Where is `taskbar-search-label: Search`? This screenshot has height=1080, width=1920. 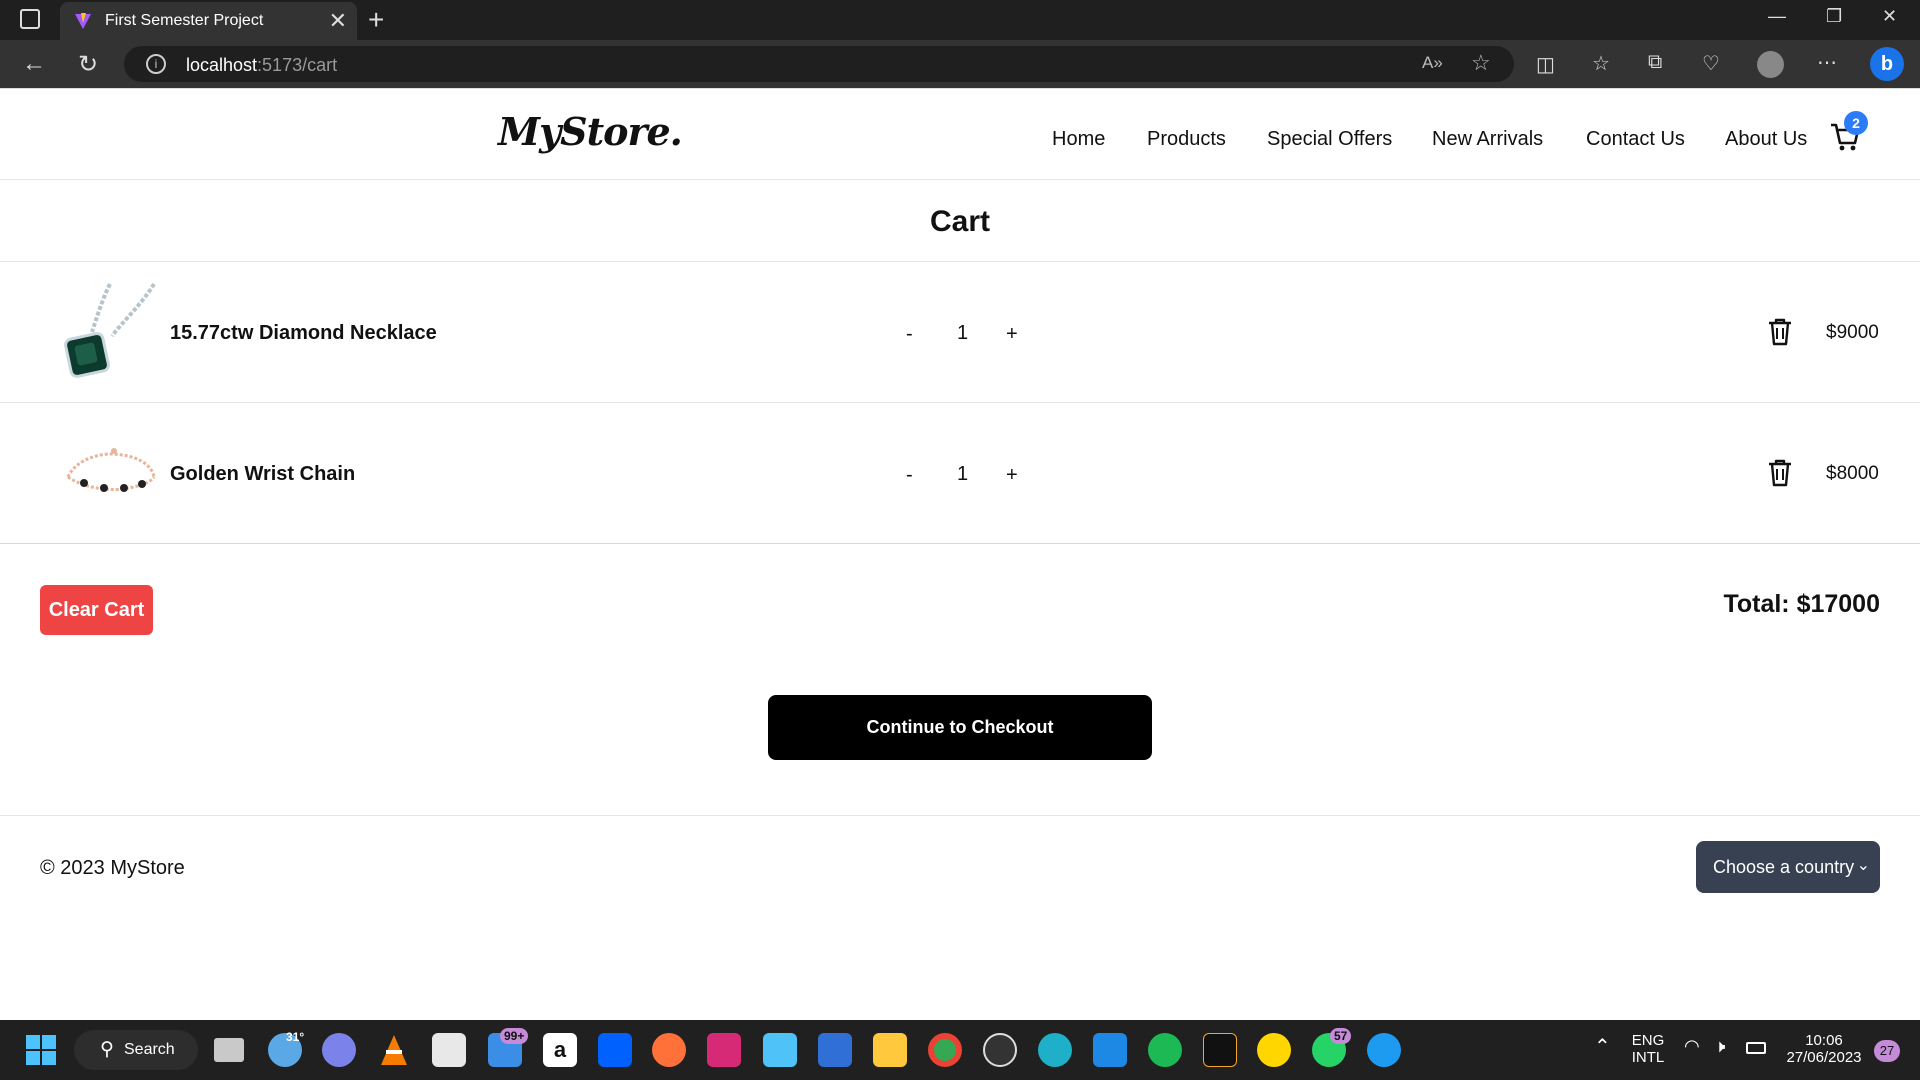 taskbar-search-label: Search is located at coordinates (149, 1049).